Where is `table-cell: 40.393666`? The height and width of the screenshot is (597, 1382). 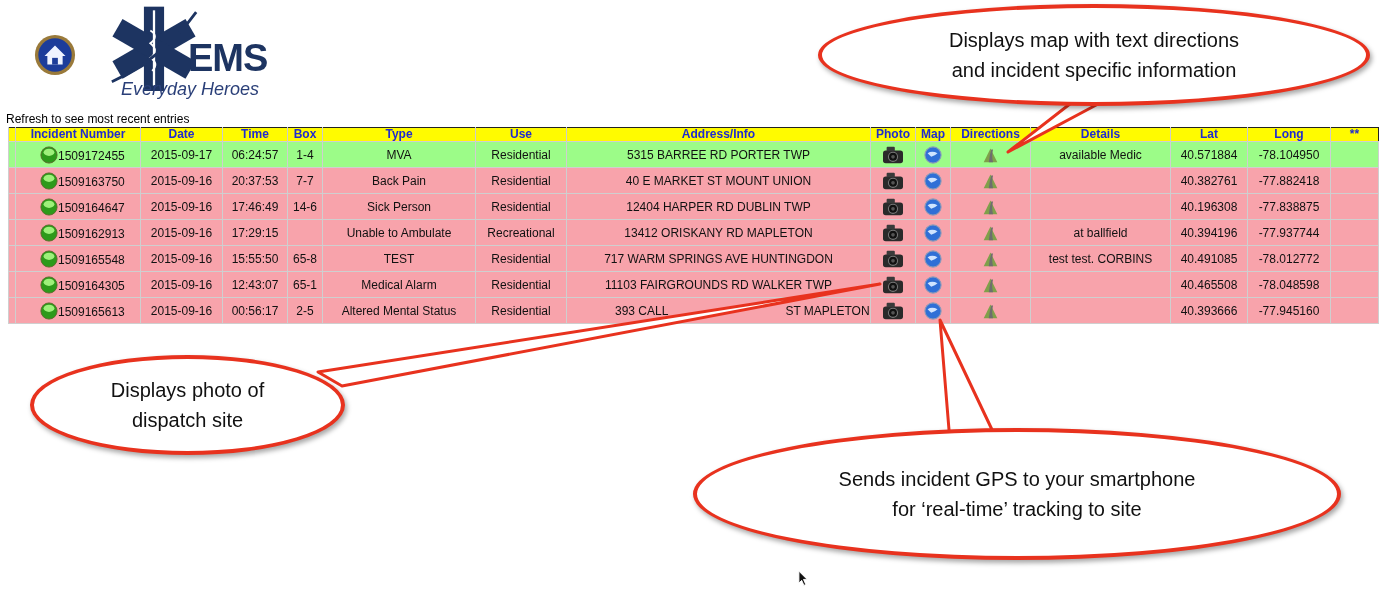 table-cell: 40.393666 is located at coordinates (1209, 310).